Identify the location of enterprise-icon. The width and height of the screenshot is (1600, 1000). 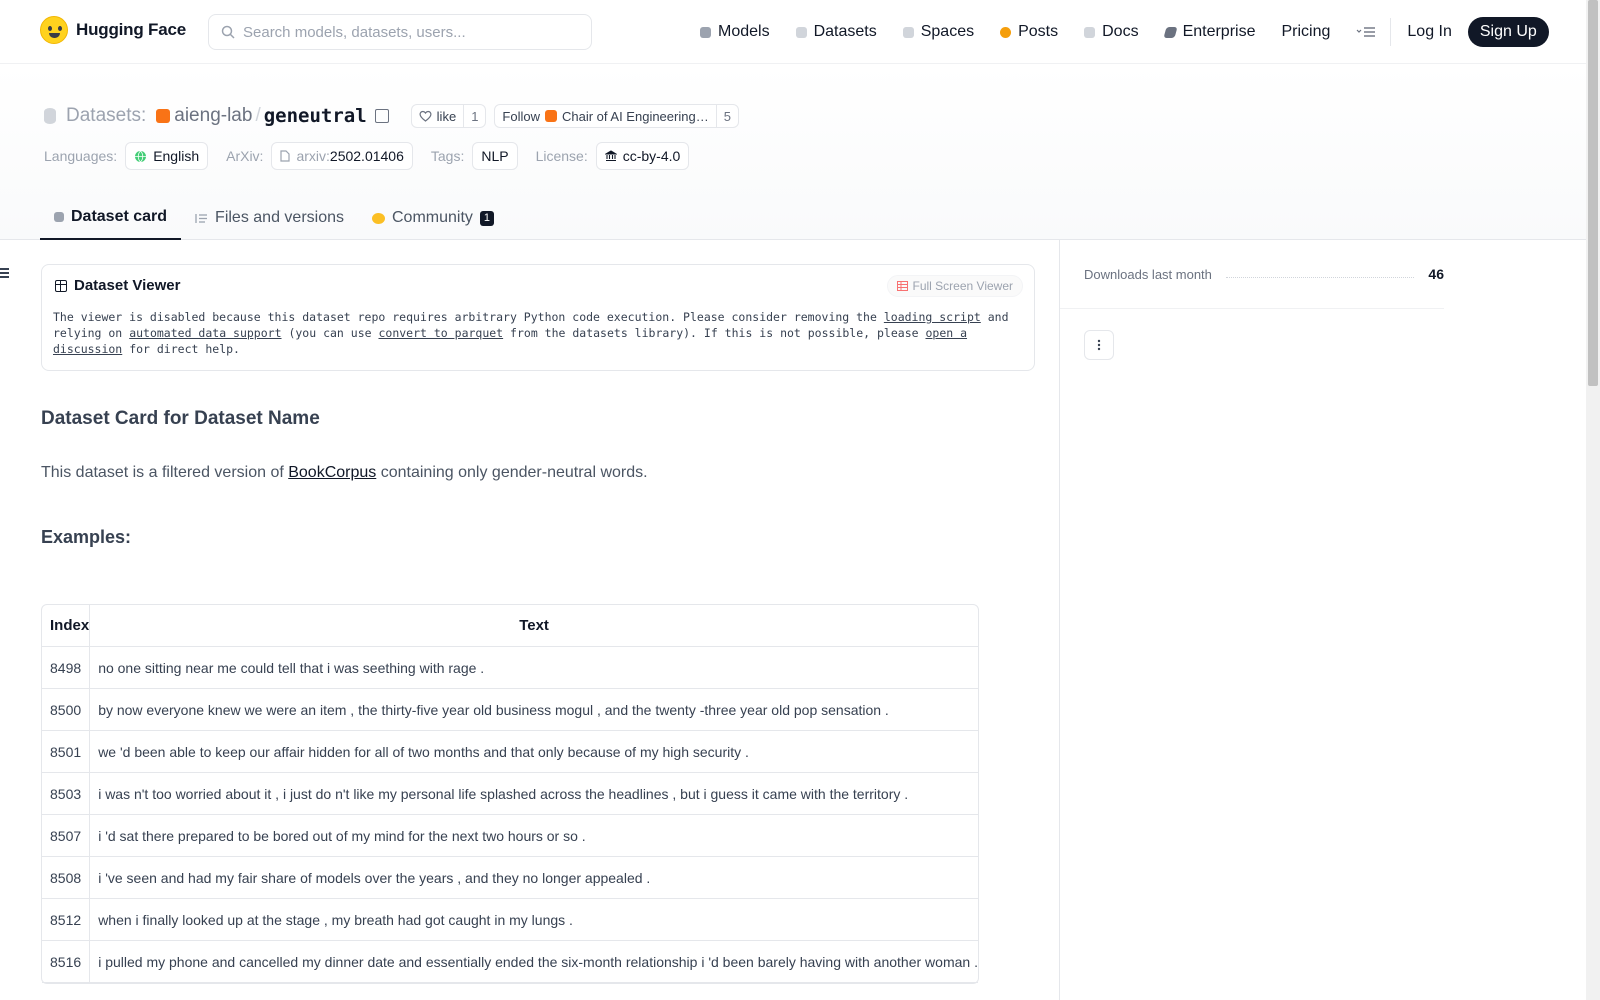
(1170, 32).